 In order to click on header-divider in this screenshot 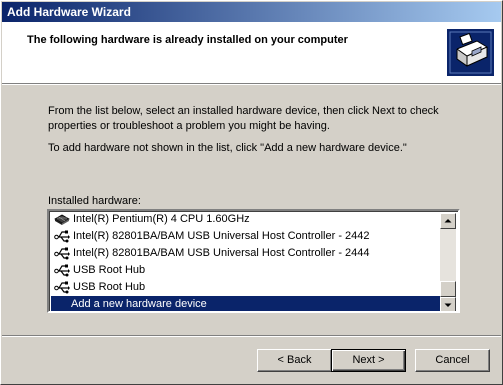, I will do `click(251, 84)`.